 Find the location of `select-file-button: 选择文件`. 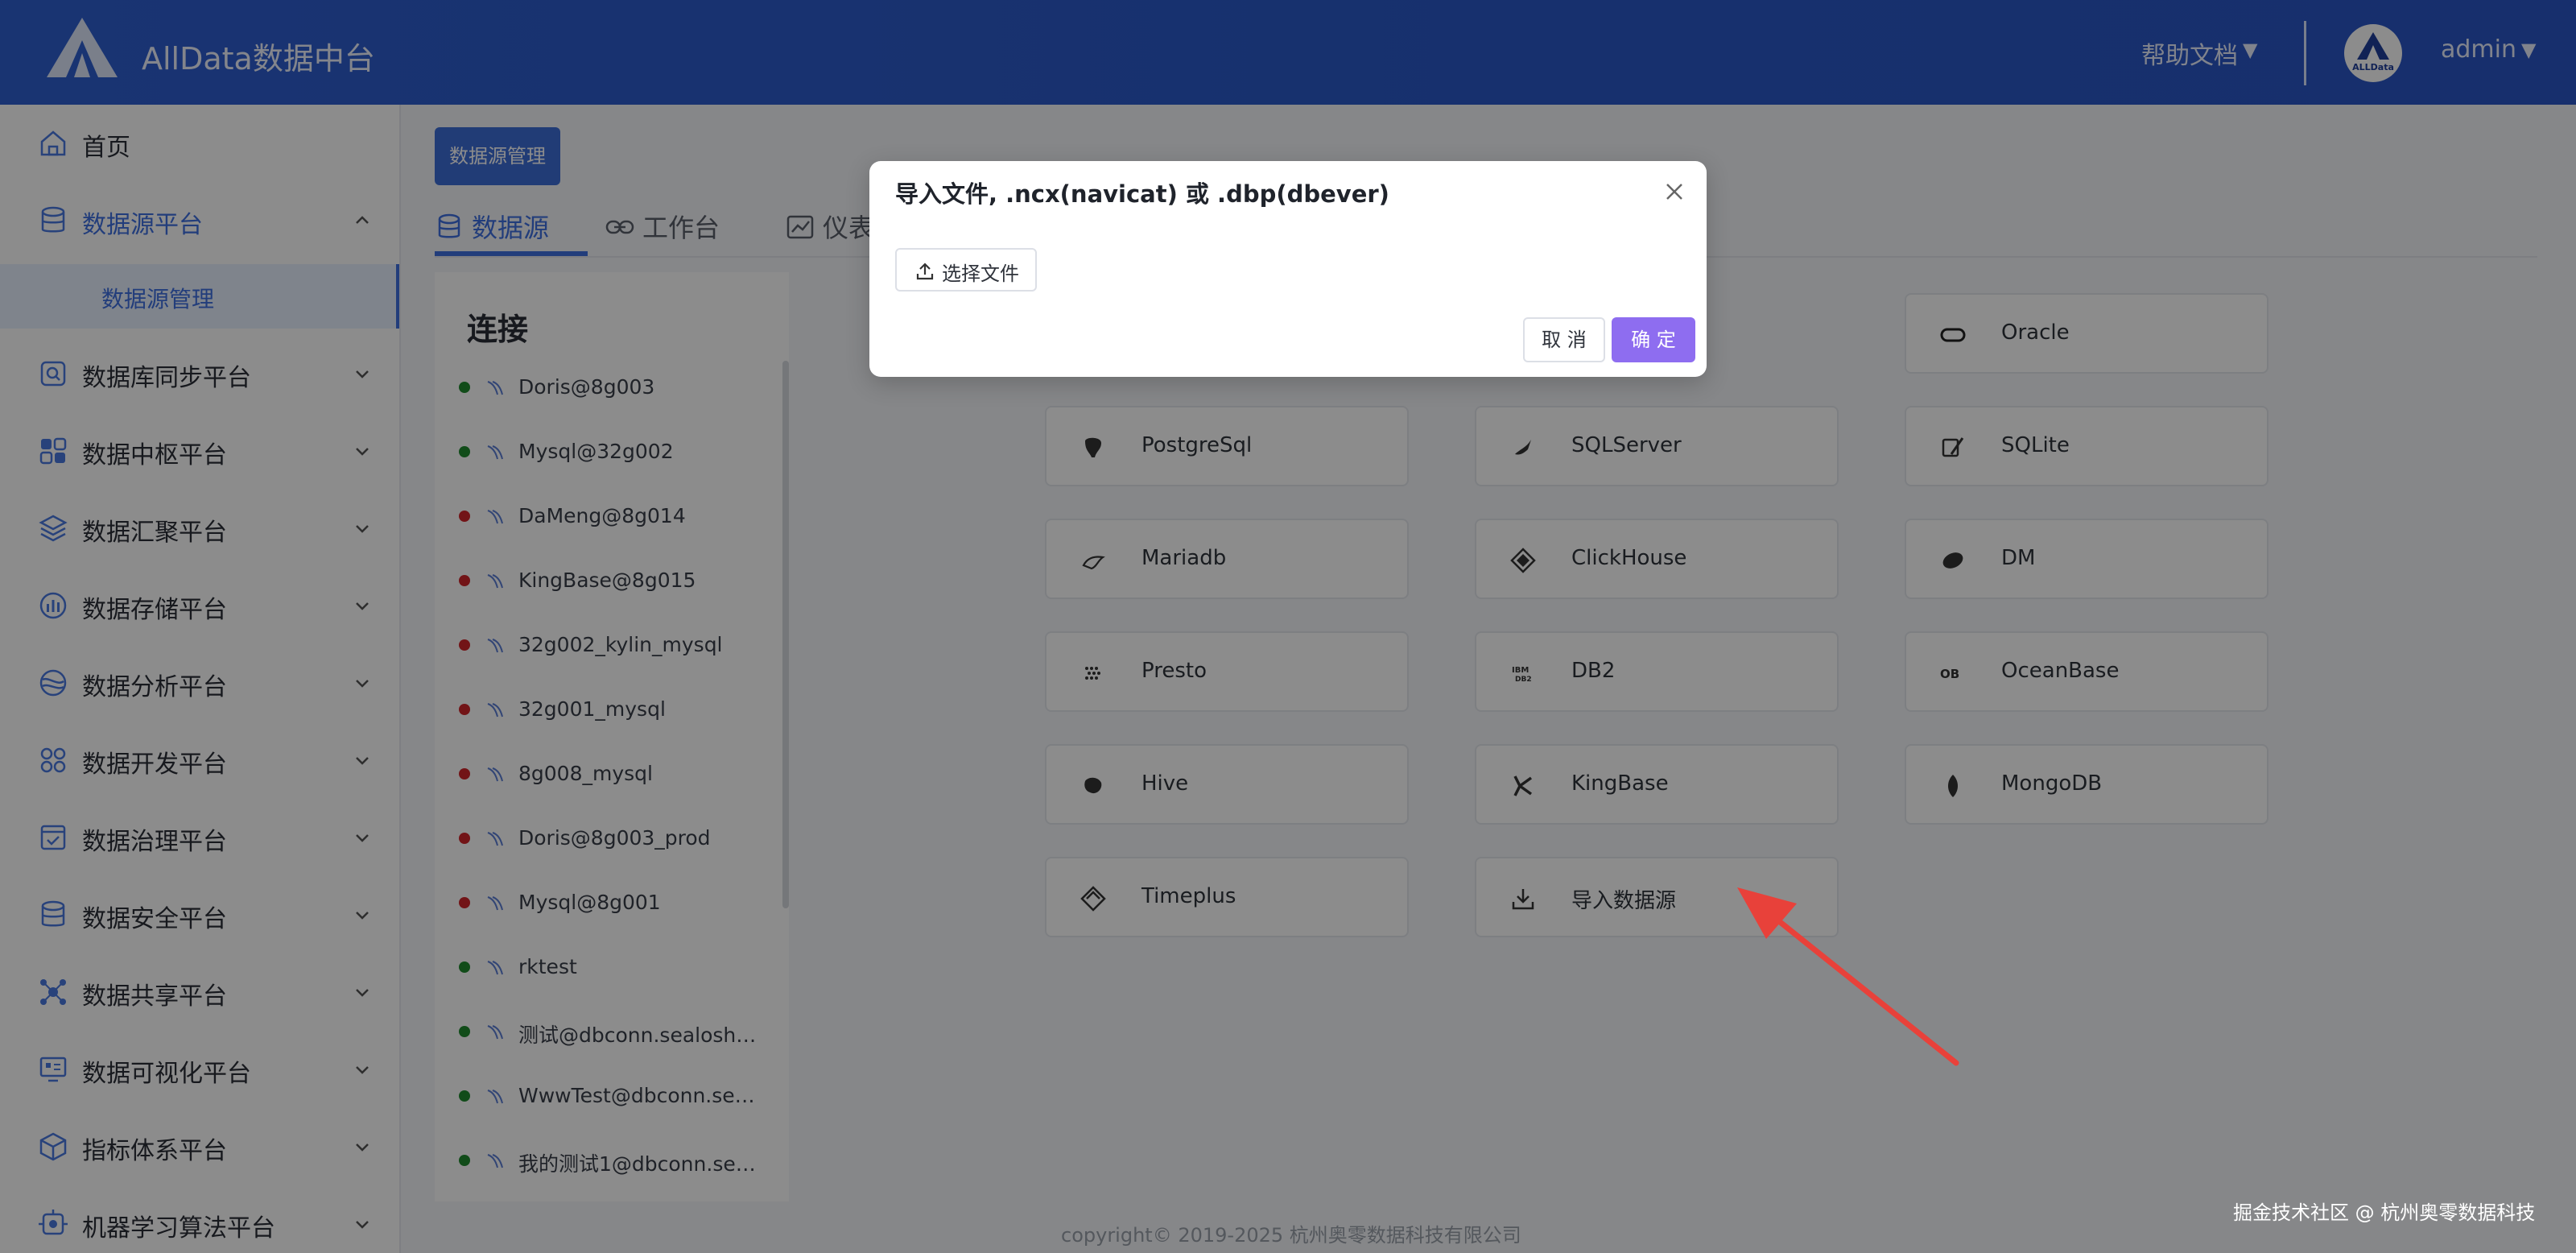

select-file-button: 选择文件 is located at coordinates (966, 270).